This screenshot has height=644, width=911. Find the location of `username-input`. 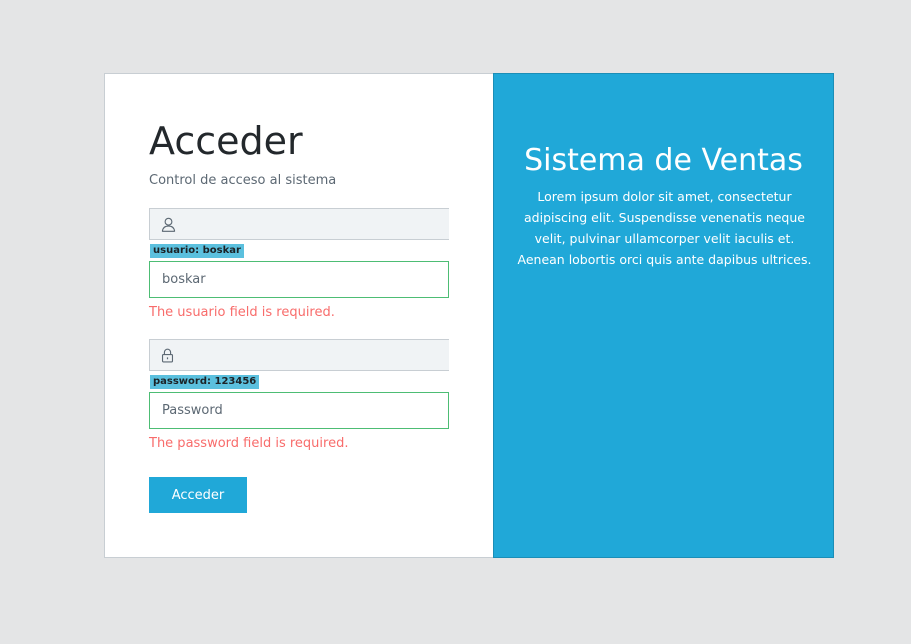

username-input is located at coordinates (299, 279).